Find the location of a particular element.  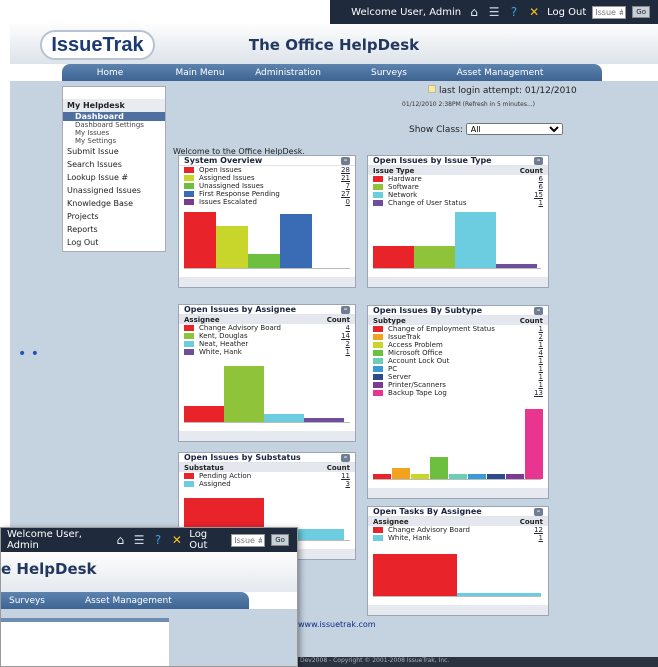

sidebar-item-knowledge-base: Knowledge Base is located at coordinates (114, 203).